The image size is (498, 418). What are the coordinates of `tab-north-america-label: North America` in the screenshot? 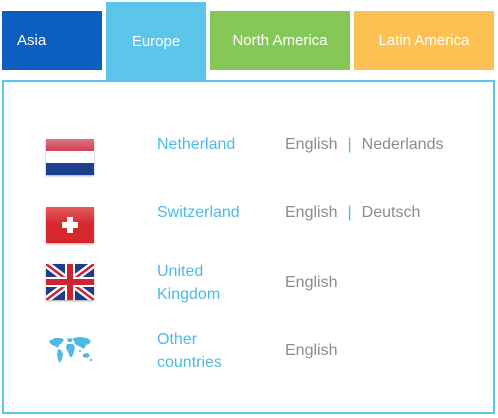 It's located at (280, 40).